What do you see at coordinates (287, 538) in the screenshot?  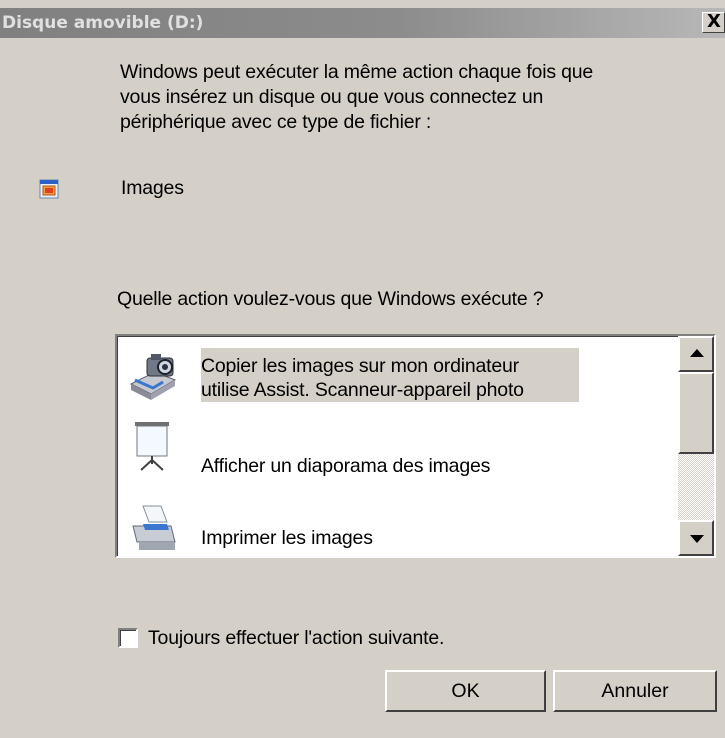 I see `action-title: Imprimer les images` at bounding box center [287, 538].